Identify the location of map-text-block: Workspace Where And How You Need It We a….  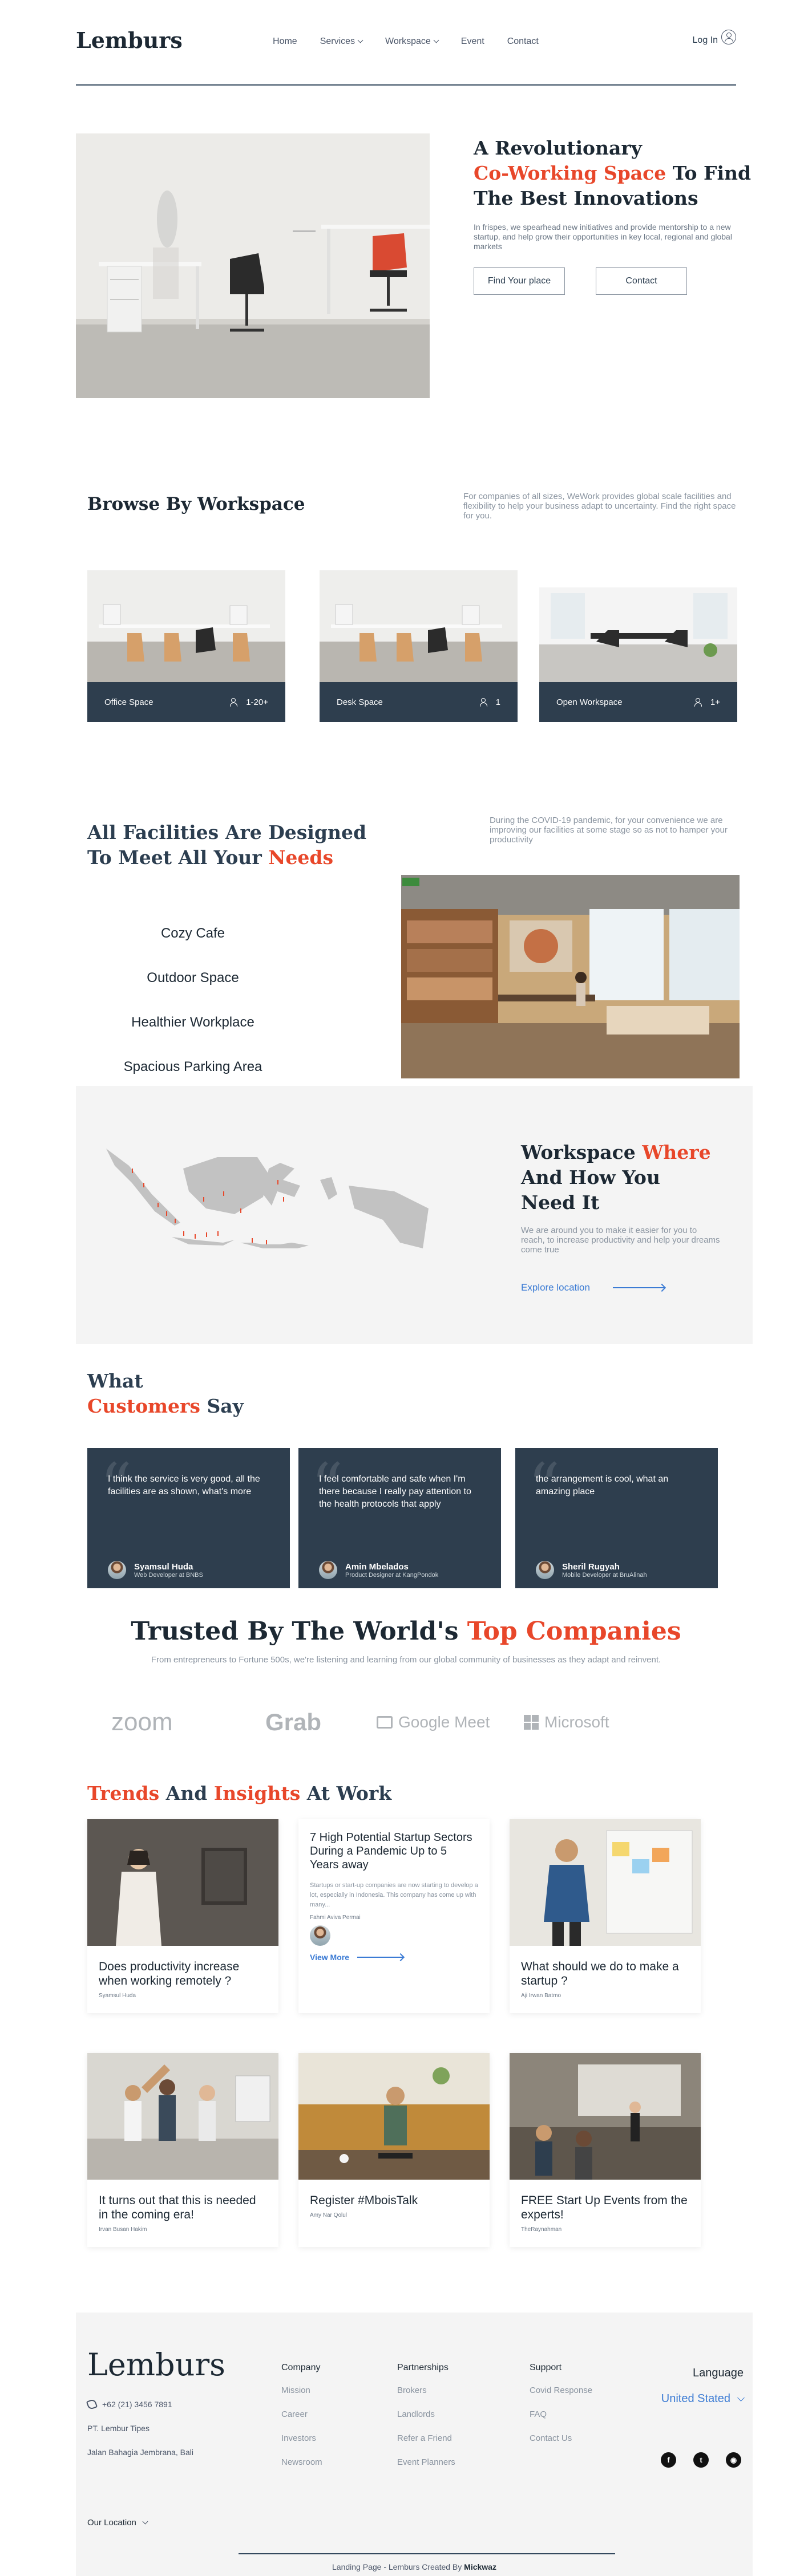
(621, 1216).